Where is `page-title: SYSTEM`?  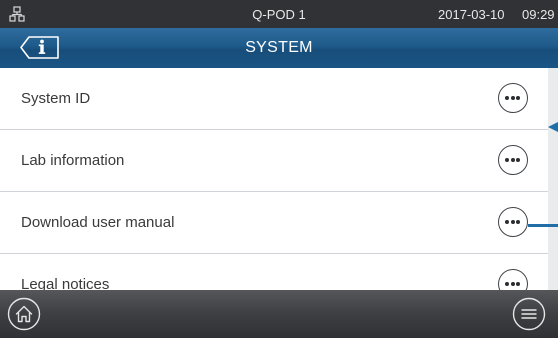 page-title: SYSTEM is located at coordinates (279, 47).